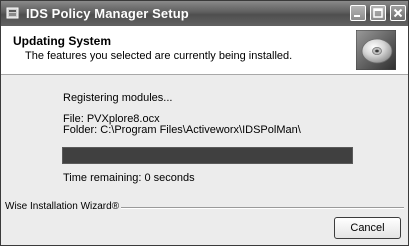 Image resolution: width=409 pixels, height=246 pixels. Describe the element at coordinates (204, 13) in the screenshot. I see `title-bar: IDS Policy Manager Setup` at that location.